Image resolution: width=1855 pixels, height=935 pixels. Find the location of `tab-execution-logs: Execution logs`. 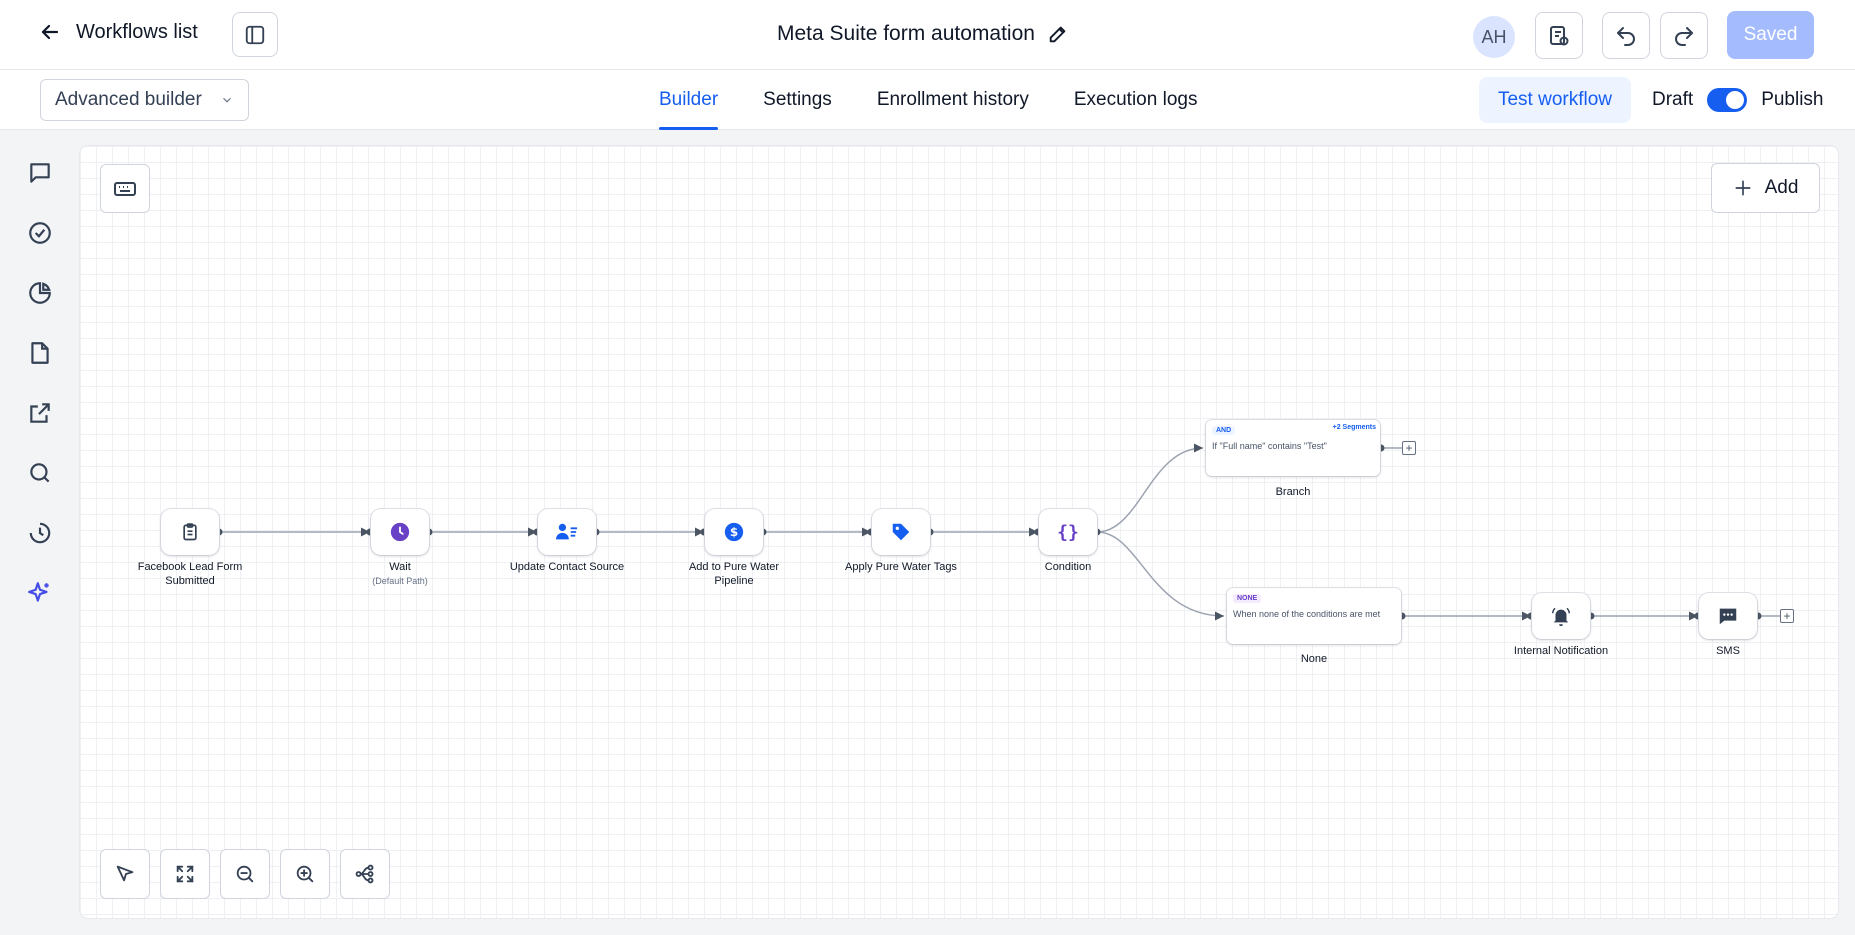

tab-execution-logs: Execution logs is located at coordinates (1136, 100).